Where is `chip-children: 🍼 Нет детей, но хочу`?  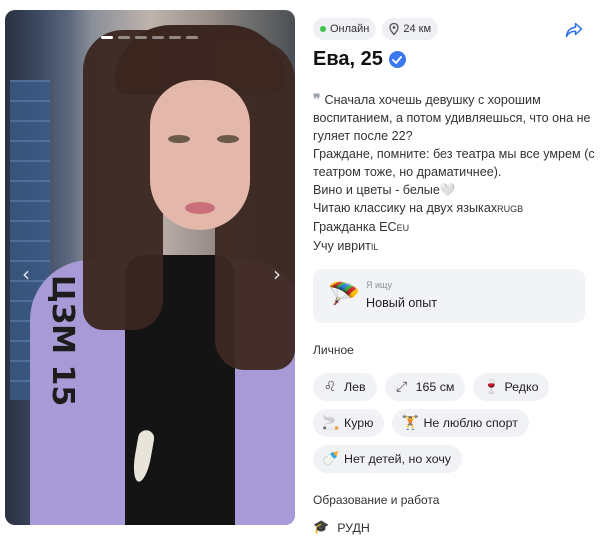 chip-children: 🍼 Нет детей, но хочу is located at coordinates (387, 459).